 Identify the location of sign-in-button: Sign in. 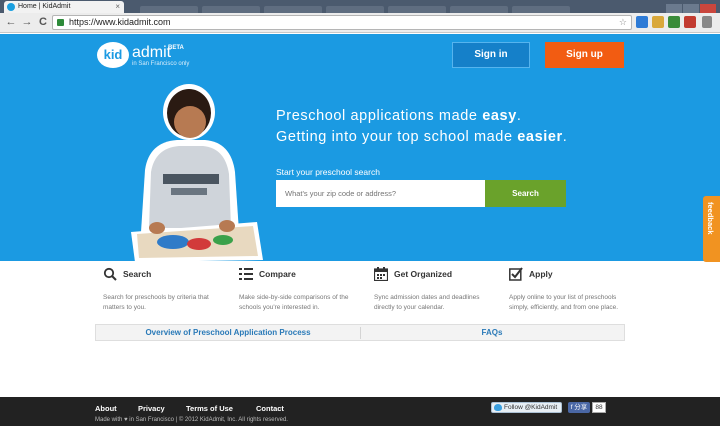
(491, 55).